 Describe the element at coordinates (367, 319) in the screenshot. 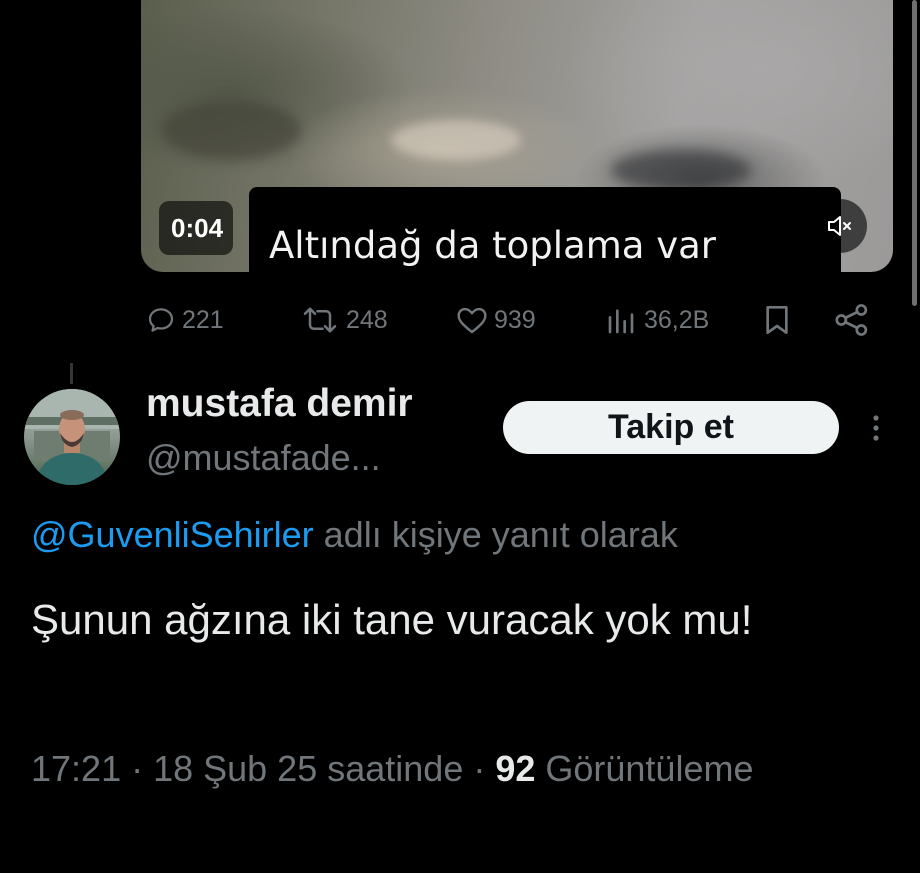

I see `repost-count: 248` at that location.